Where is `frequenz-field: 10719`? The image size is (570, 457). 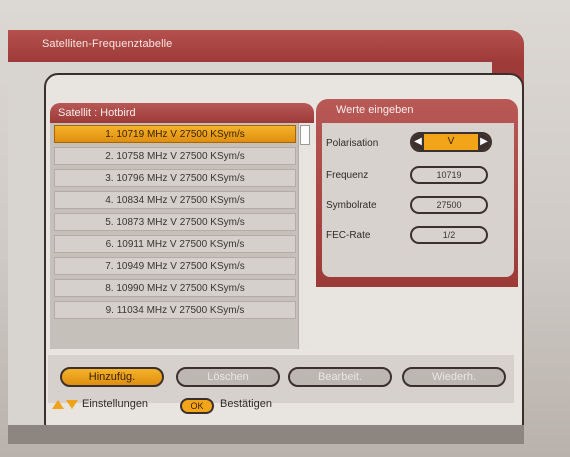 frequenz-field: 10719 is located at coordinates (449, 175).